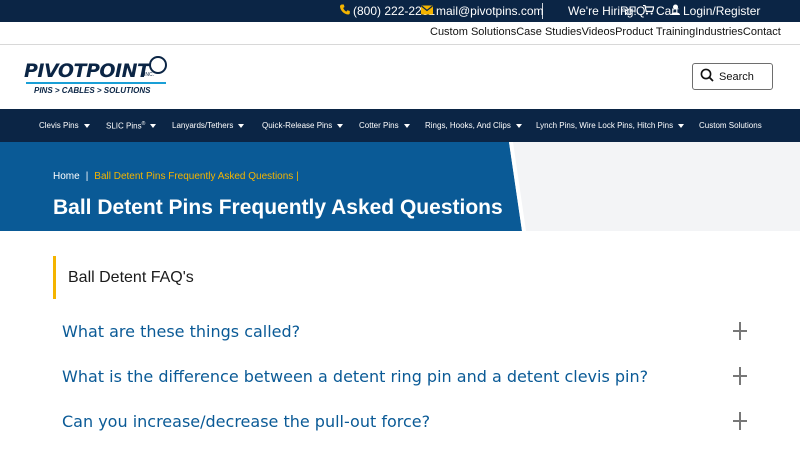 This screenshot has height=450, width=800. What do you see at coordinates (203, 125) in the screenshot?
I see `nav-label: Lanyards/Tethers` at bounding box center [203, 125].